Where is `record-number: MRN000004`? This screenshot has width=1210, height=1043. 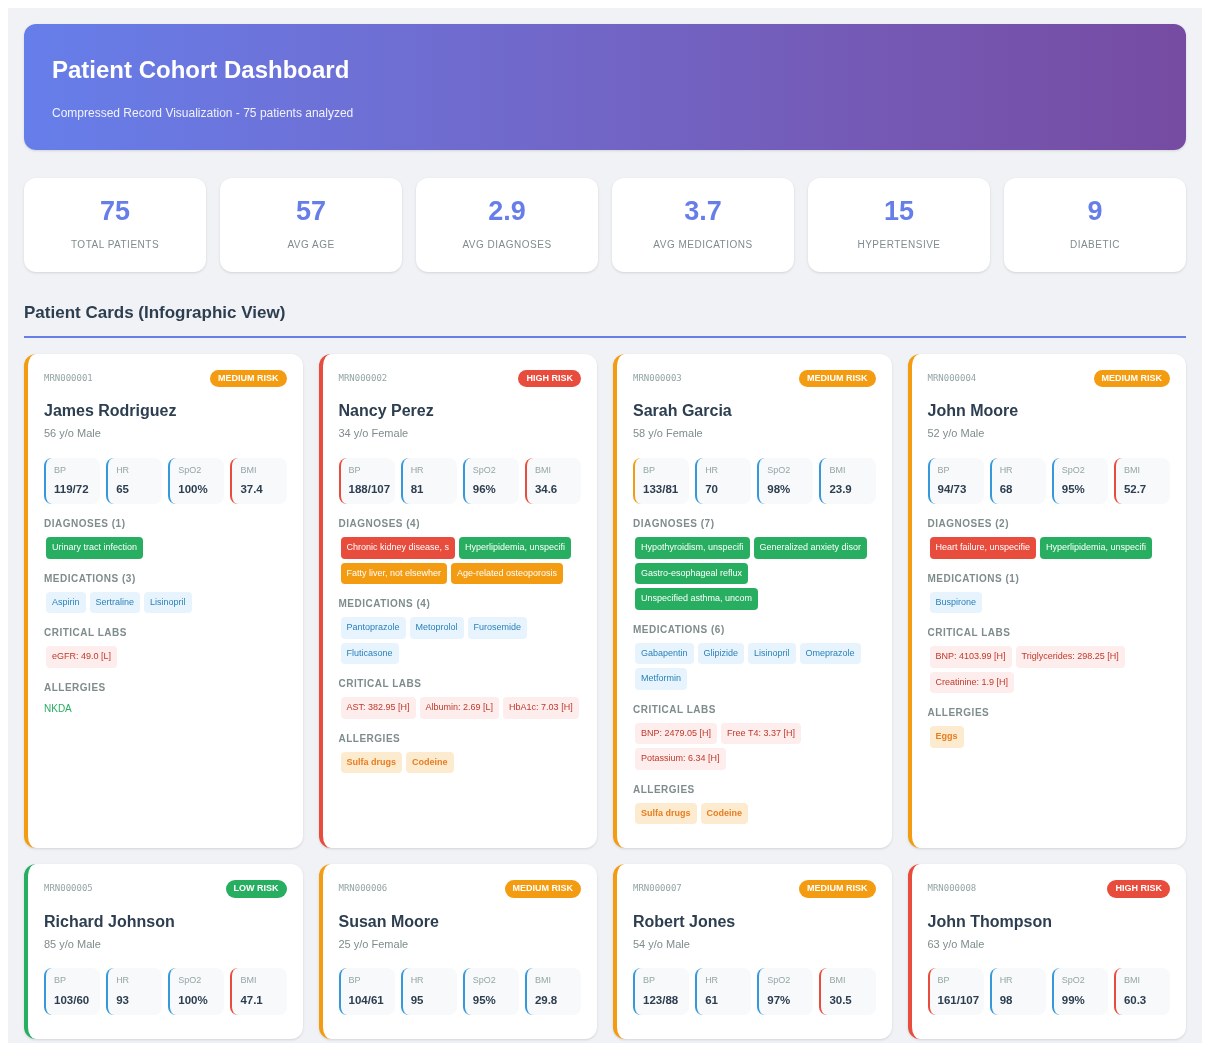 record-number: MRN000004 is located at coordinates (952, 378).